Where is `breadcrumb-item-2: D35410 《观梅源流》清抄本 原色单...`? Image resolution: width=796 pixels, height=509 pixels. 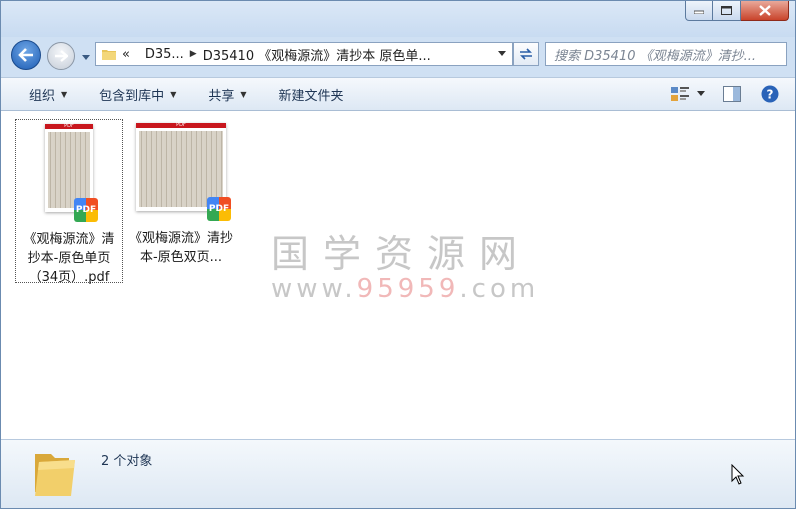 breadcrumb-item-2: D35410 《观梅源流》清抄本 原色单... is located at coordinates (317, 54).